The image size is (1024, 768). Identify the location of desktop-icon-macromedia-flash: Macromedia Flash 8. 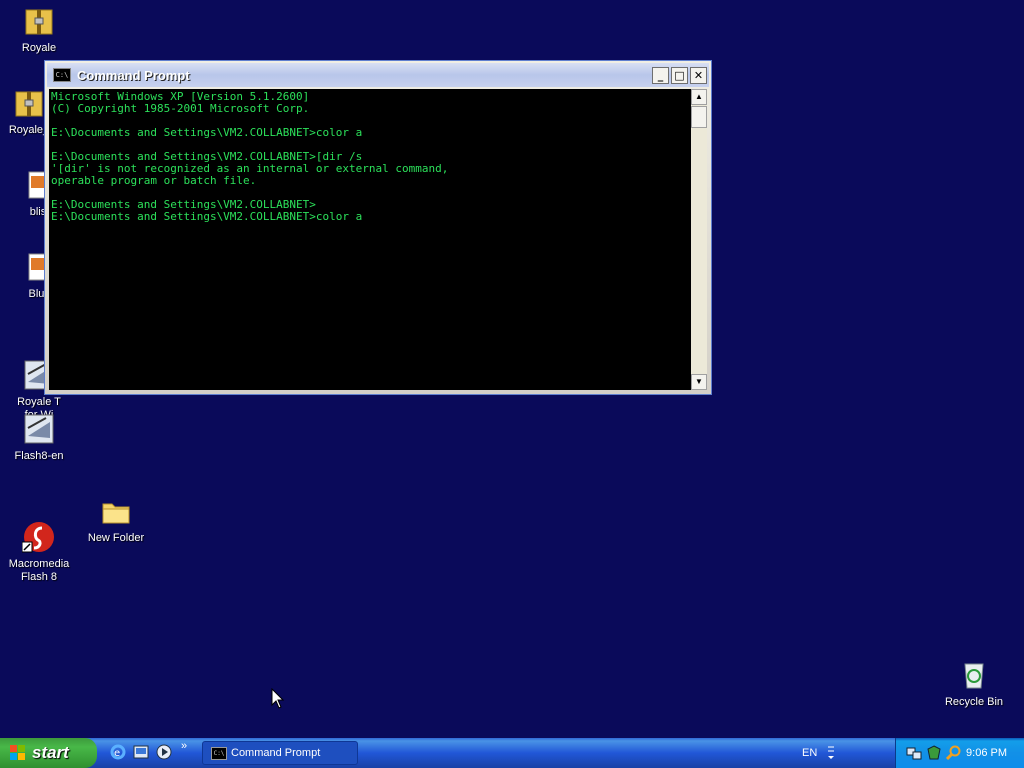
(39, 545).